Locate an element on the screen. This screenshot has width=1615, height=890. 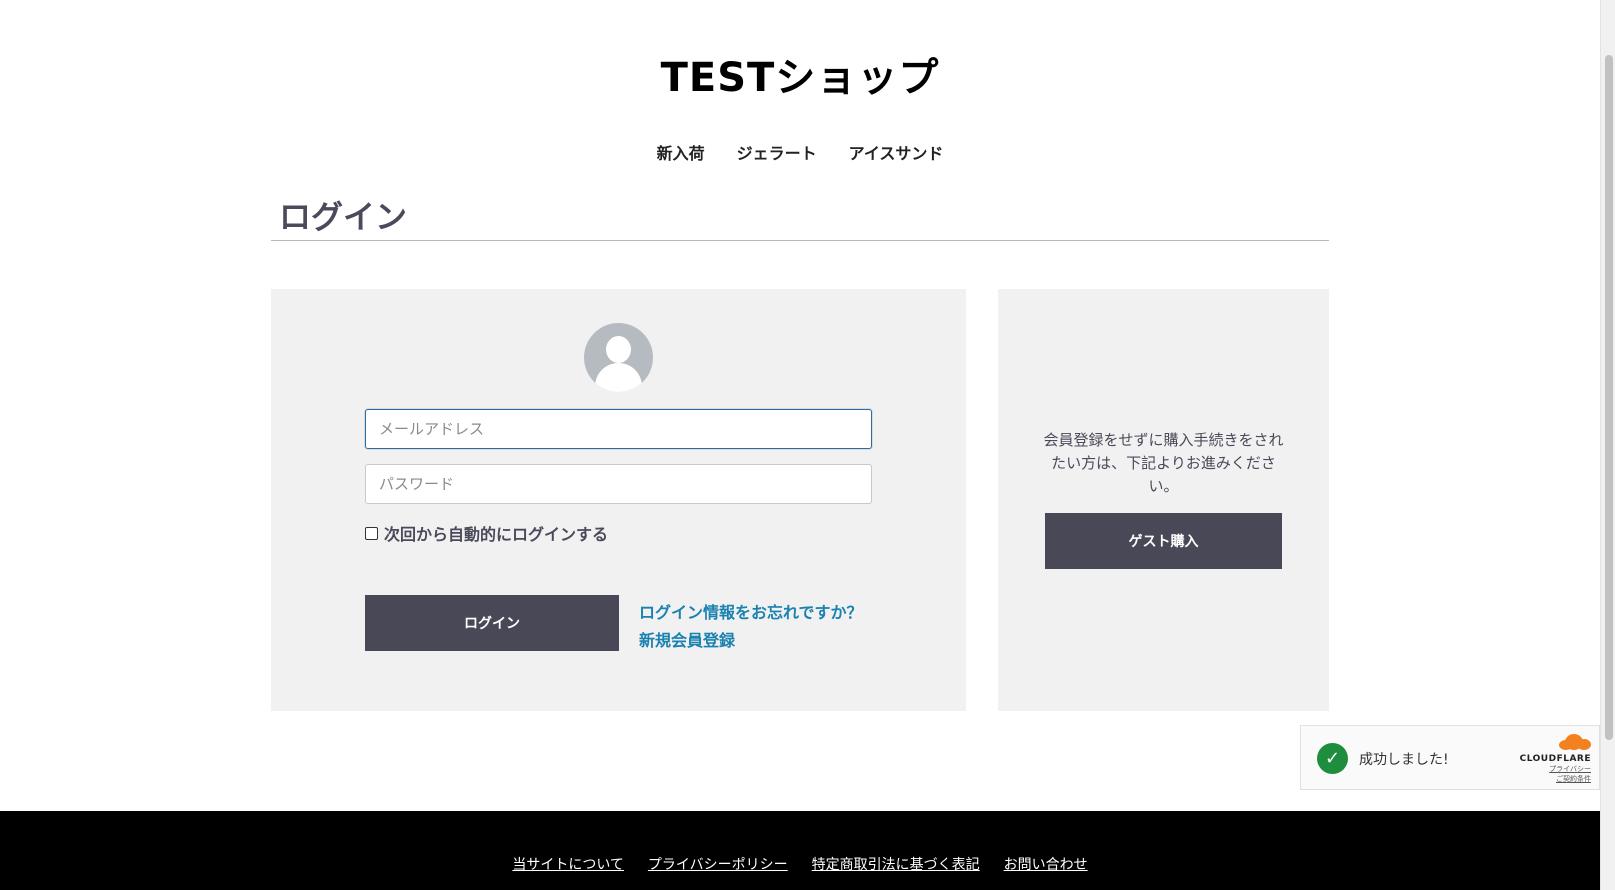
page-scrollbar is located at coordinates (1607, 445).